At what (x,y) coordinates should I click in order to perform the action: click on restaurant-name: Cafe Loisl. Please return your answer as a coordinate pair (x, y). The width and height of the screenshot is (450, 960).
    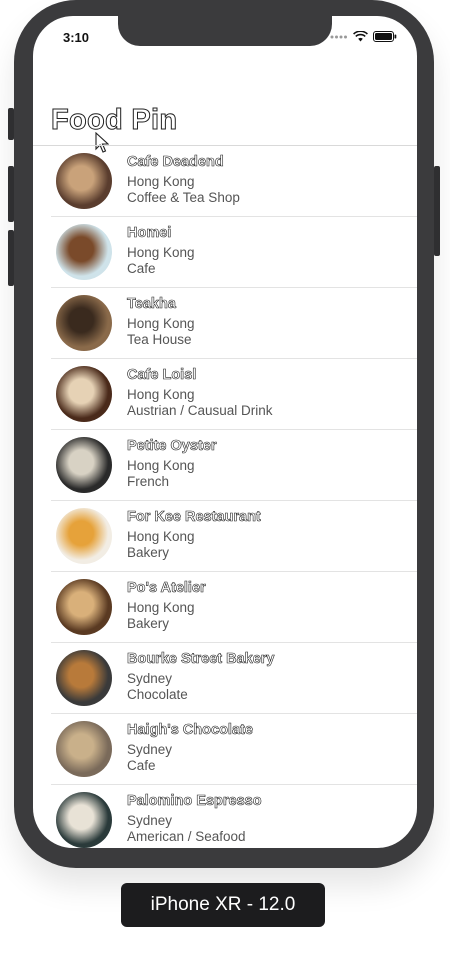
    Looking at the image, I should click on (162, 375).